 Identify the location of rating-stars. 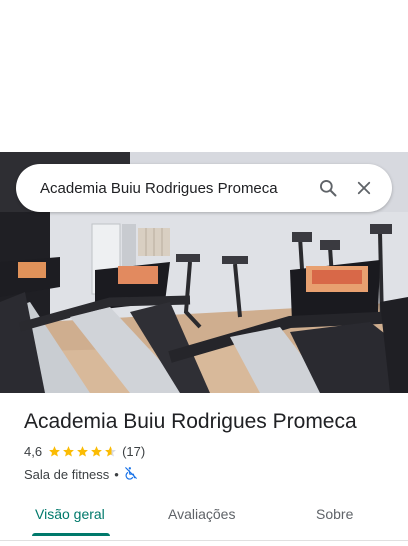
(83, 451).